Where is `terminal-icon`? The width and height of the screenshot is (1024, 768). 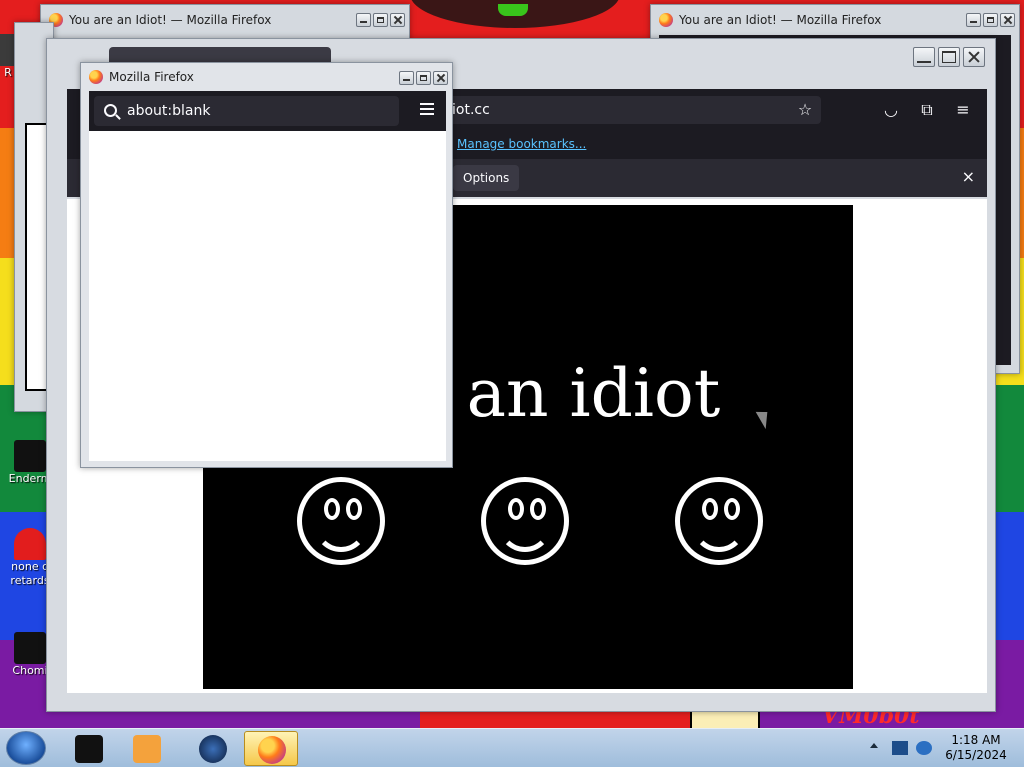 terminal-icon is located at coordinates (89, 749).